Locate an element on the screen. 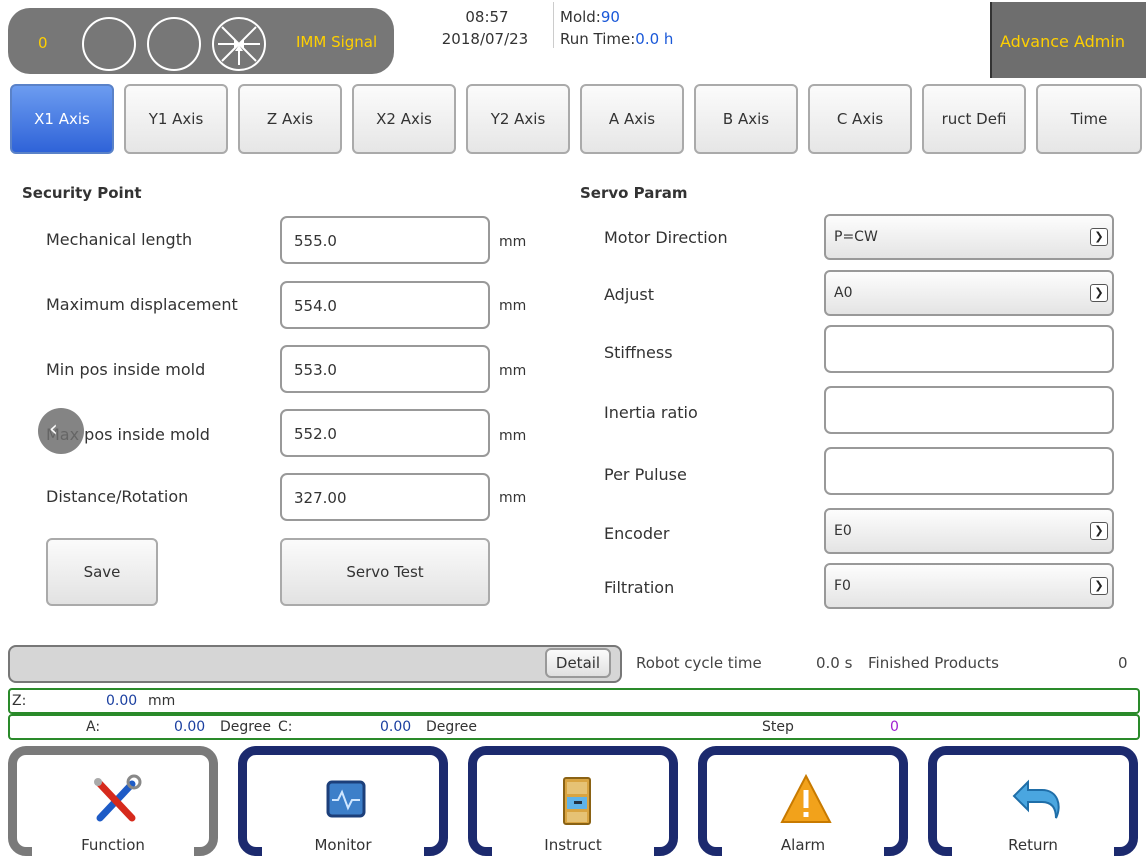 This screenshot has height=858, width=1146. adjust-value: A0 is located at coordinates (843, 293).